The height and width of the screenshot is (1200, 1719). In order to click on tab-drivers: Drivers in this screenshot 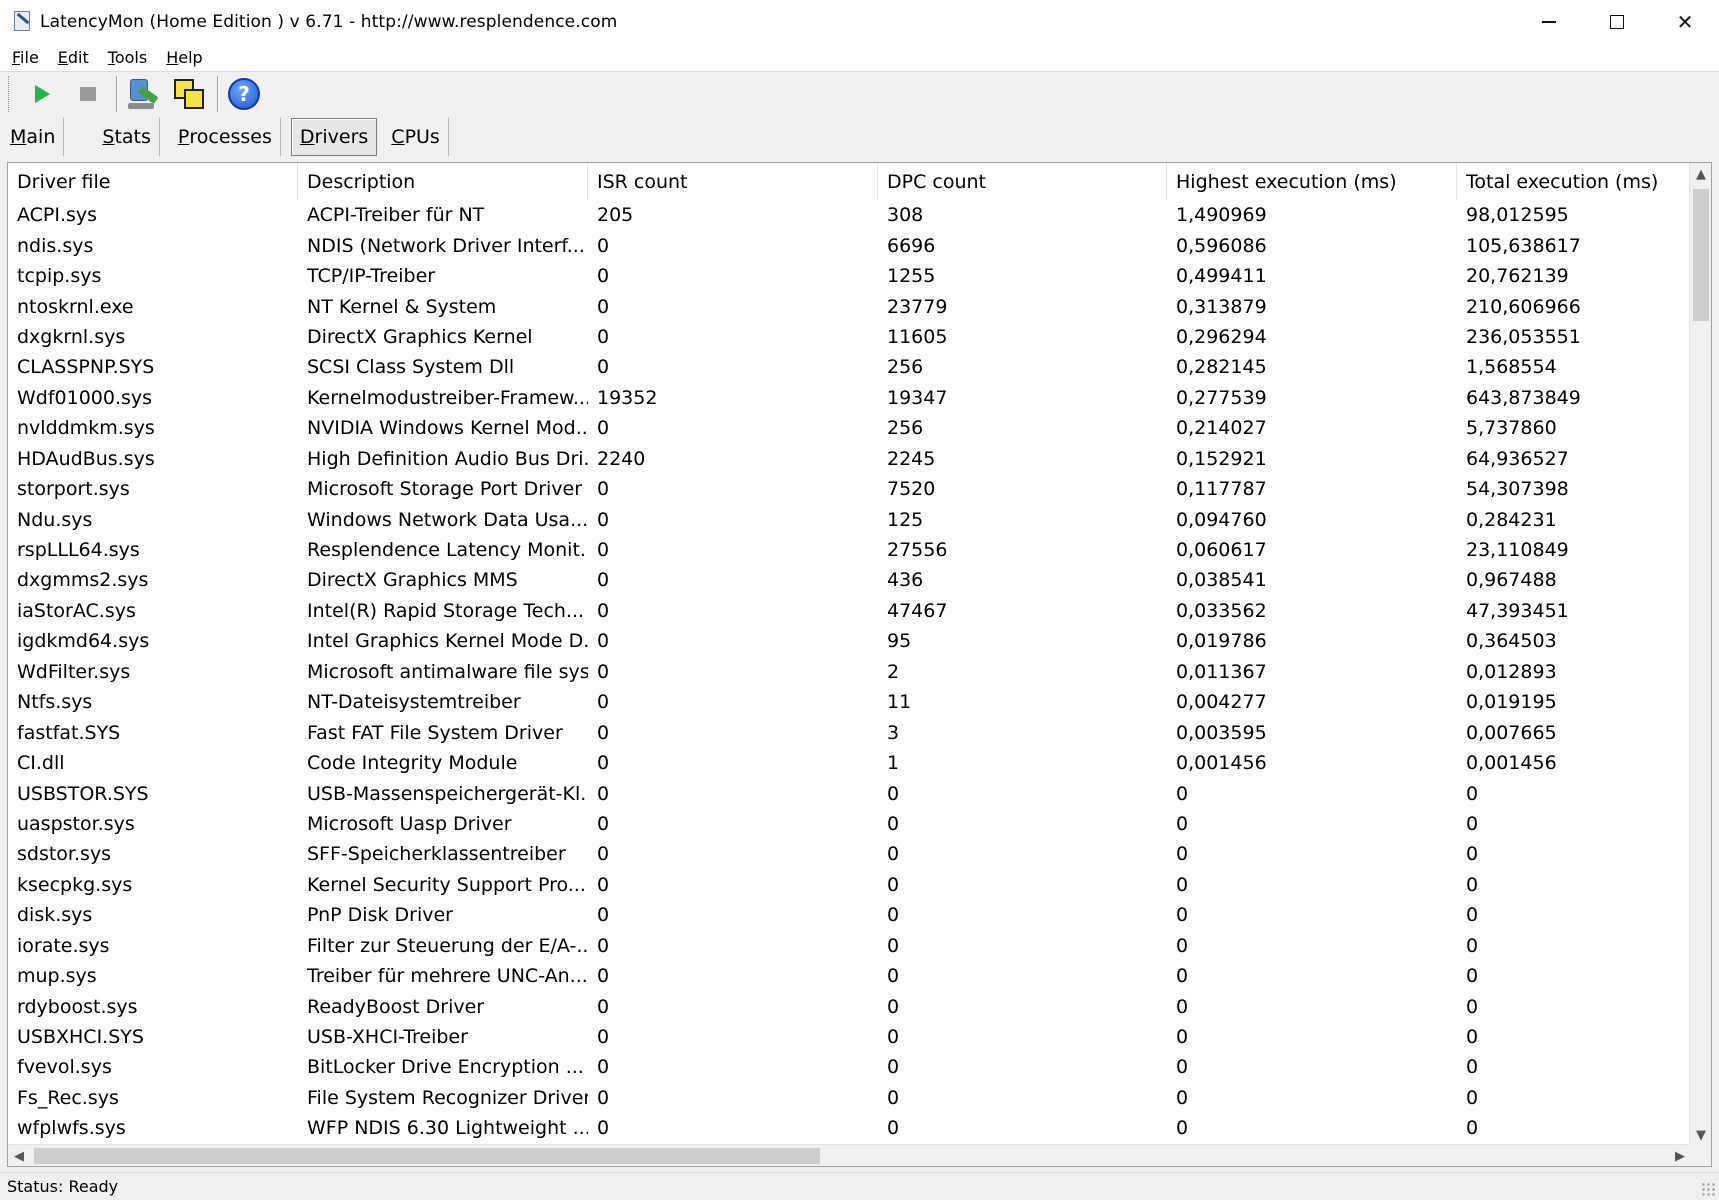, I will do `click(334, 137)`.